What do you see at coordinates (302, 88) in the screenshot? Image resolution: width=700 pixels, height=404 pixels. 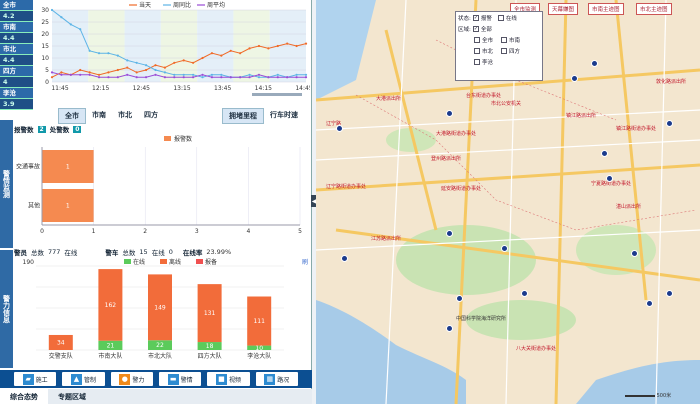 I see `x-tick-label: 14:45` at bounding box center [302, 88].